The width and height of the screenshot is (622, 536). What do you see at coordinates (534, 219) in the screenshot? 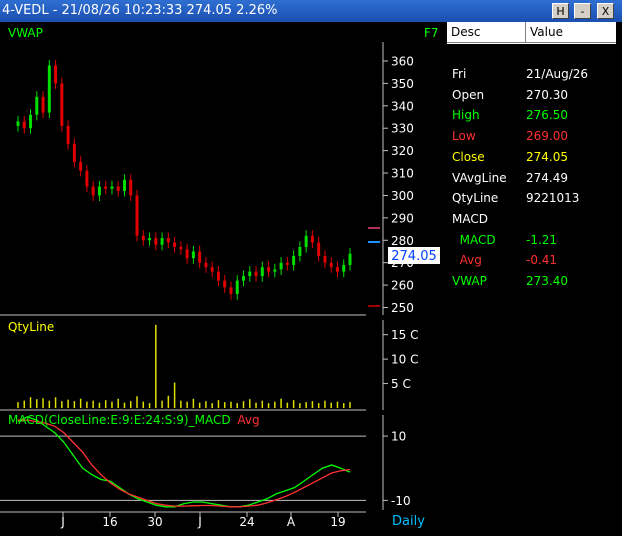
I see `data-row: MACD` at bounding box center [534, 219].